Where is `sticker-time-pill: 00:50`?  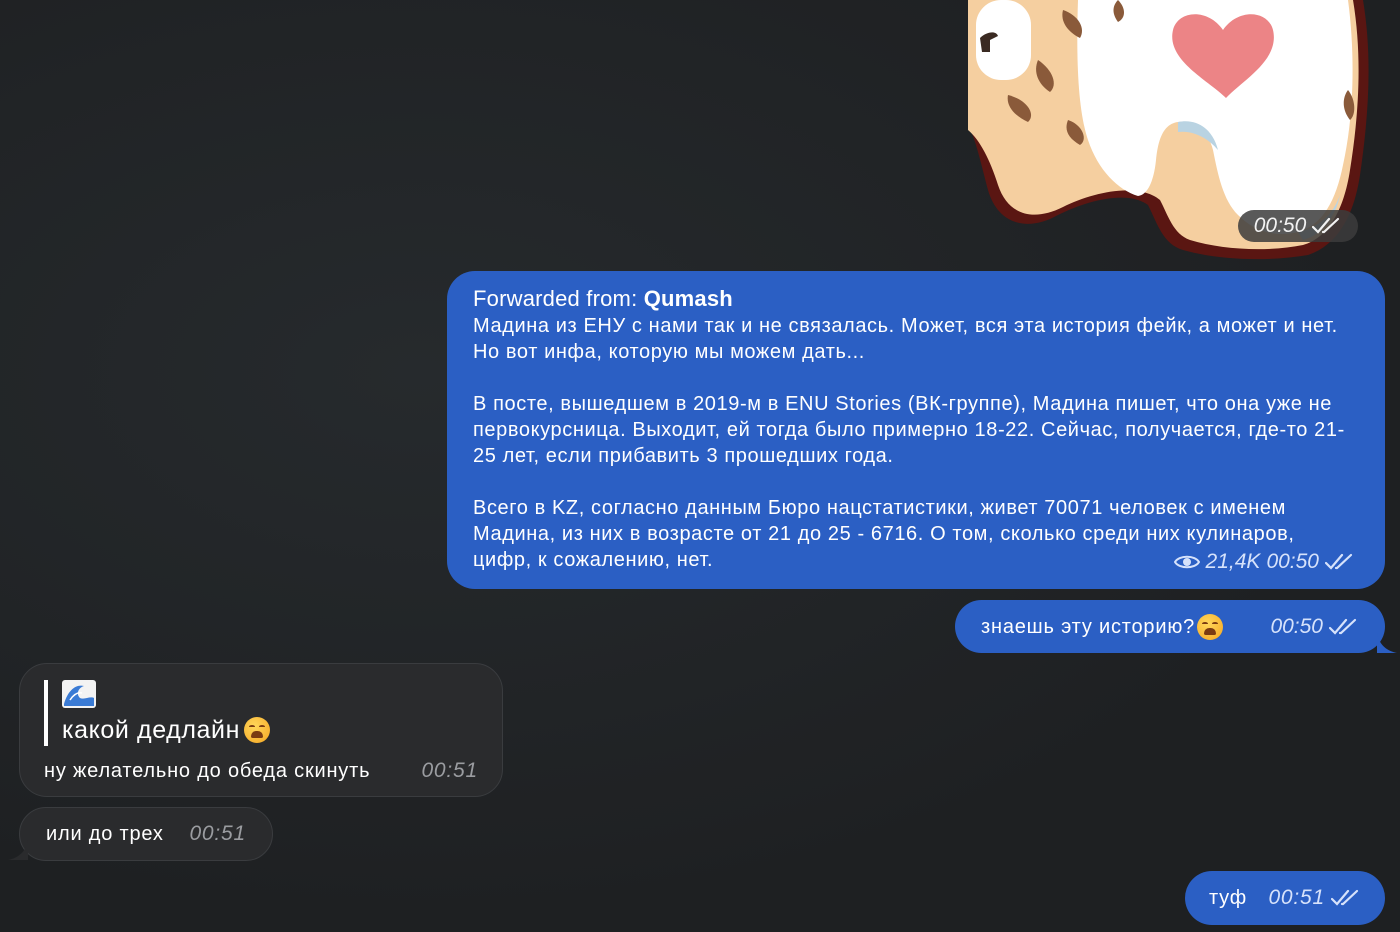
sticker-time-pill: 00:50 is located at coordinates (1298, 226).